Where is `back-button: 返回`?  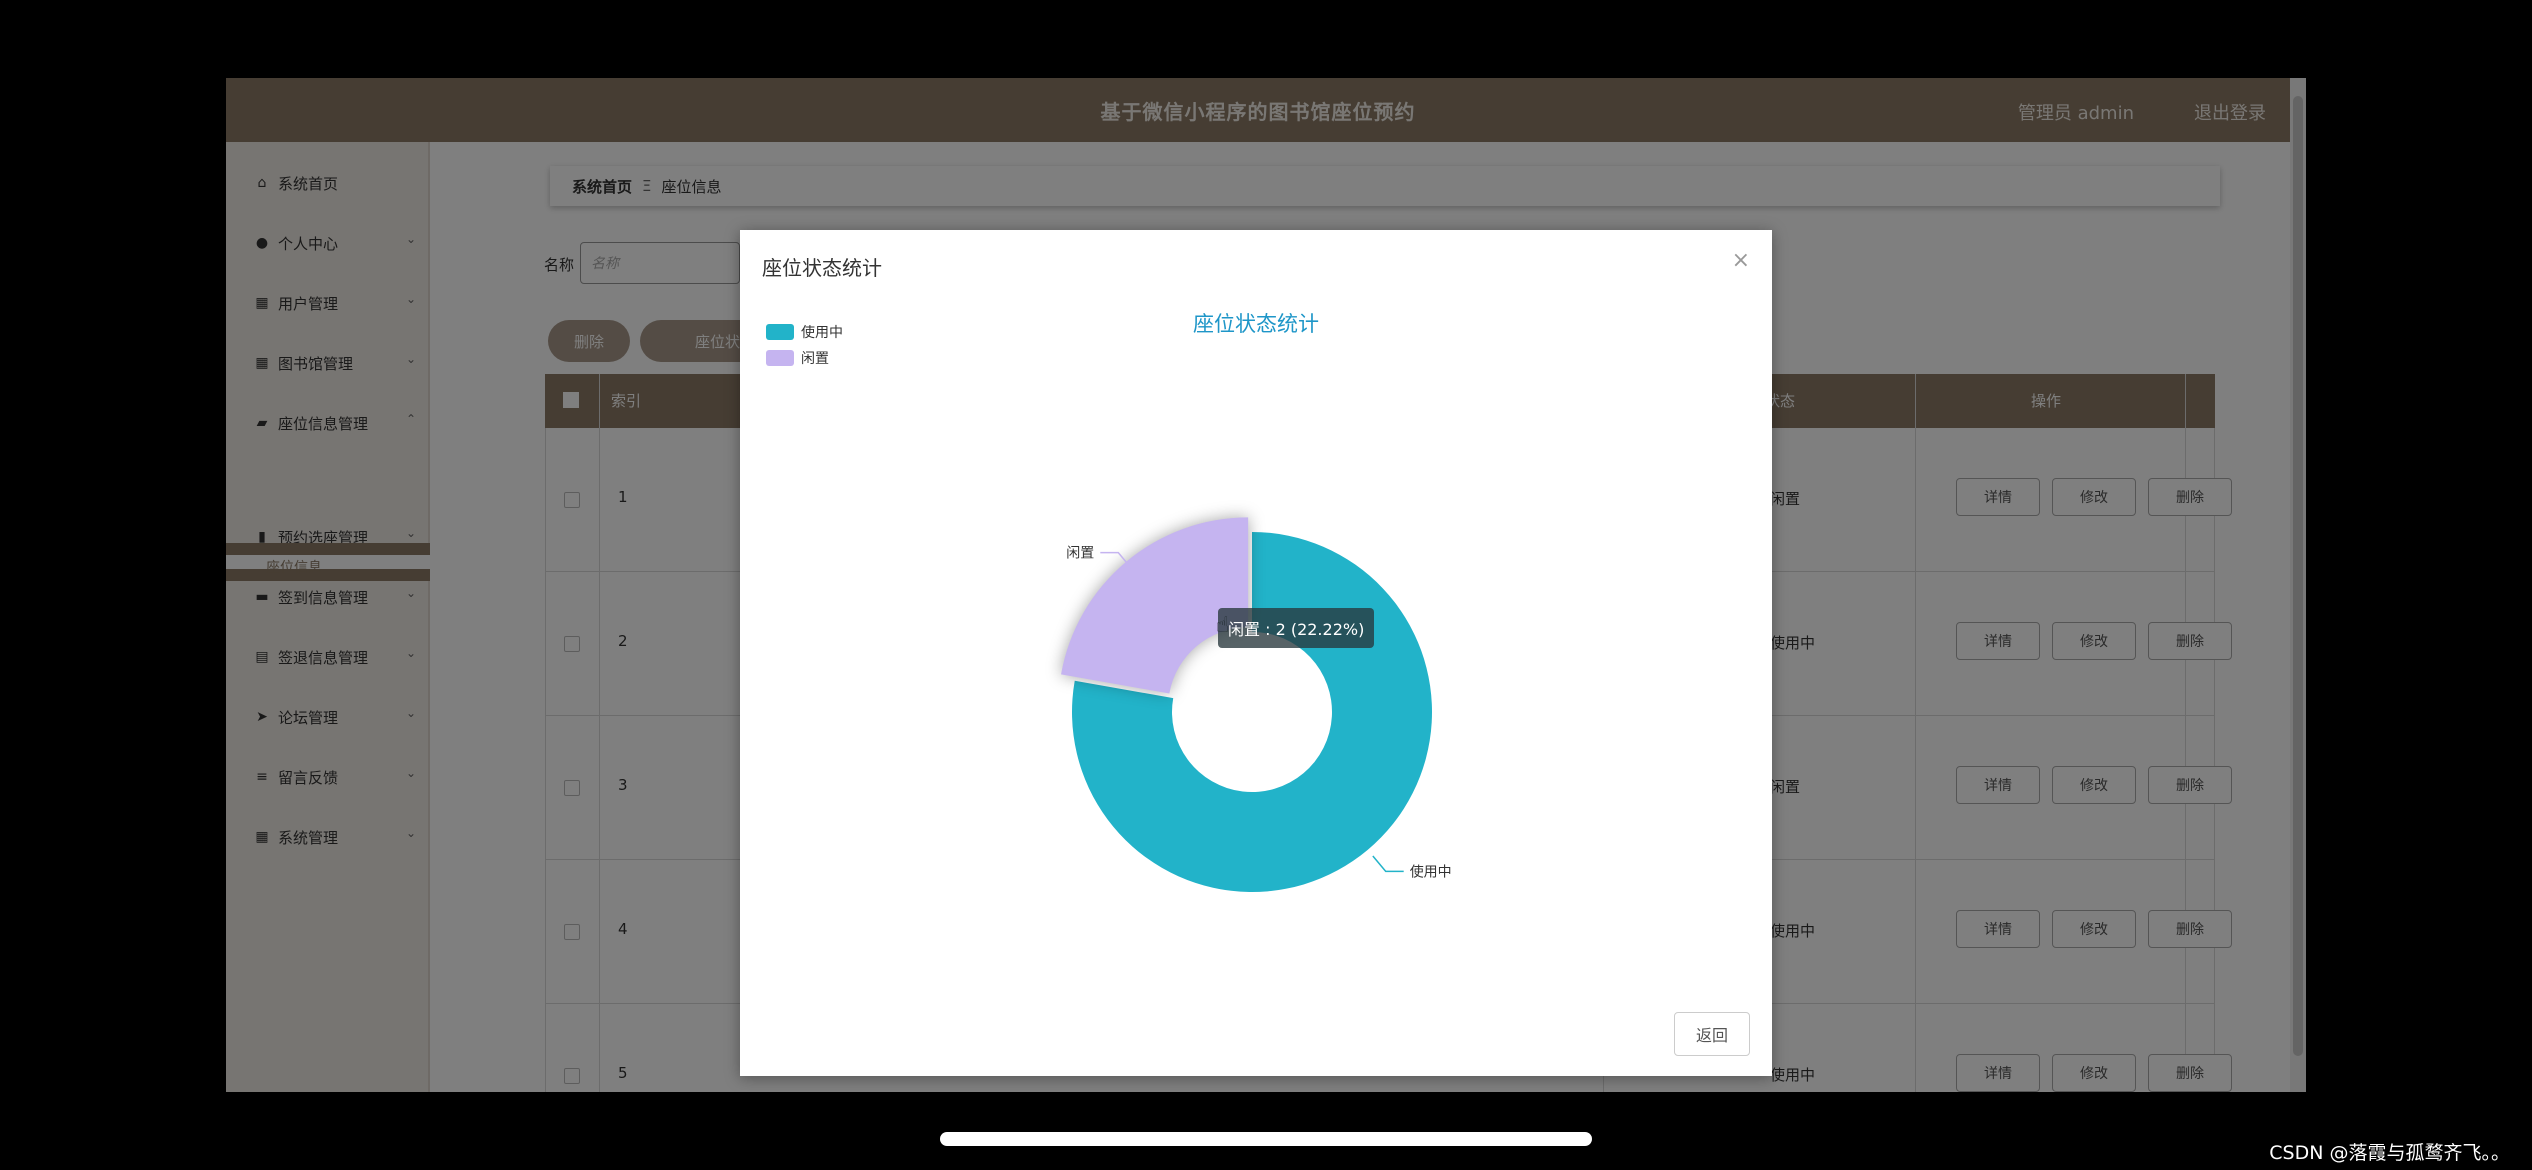
back-button: 返回 is located at coordinates (1712, 1034).